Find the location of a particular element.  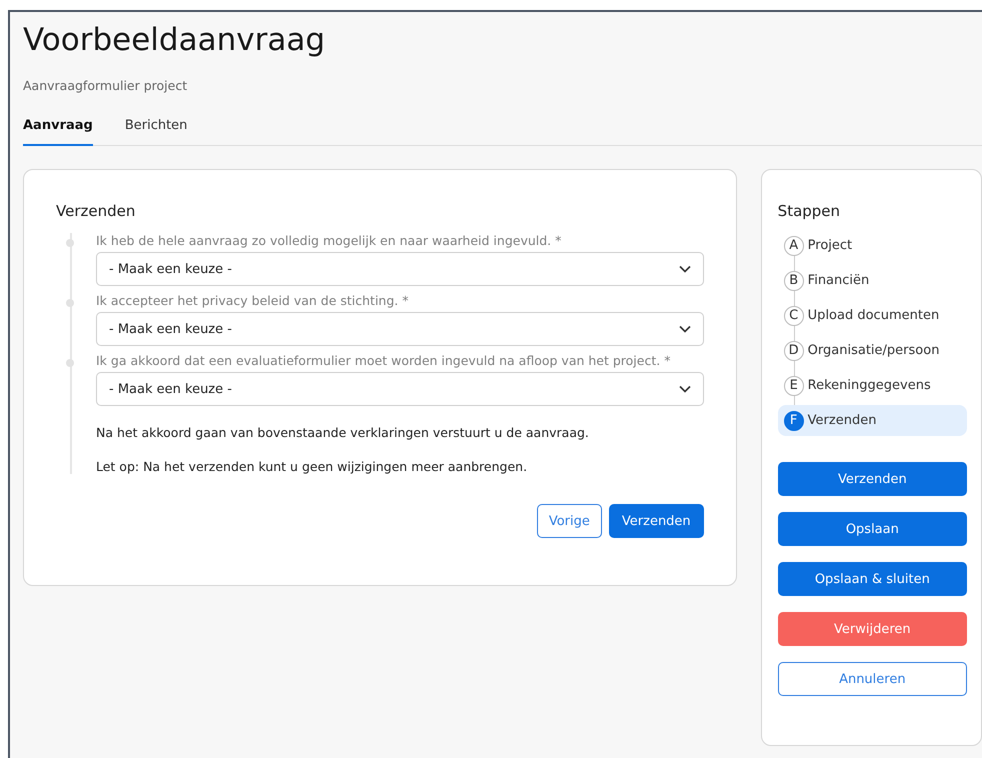

action-button: Vorige is located at coordinates (569, 521).